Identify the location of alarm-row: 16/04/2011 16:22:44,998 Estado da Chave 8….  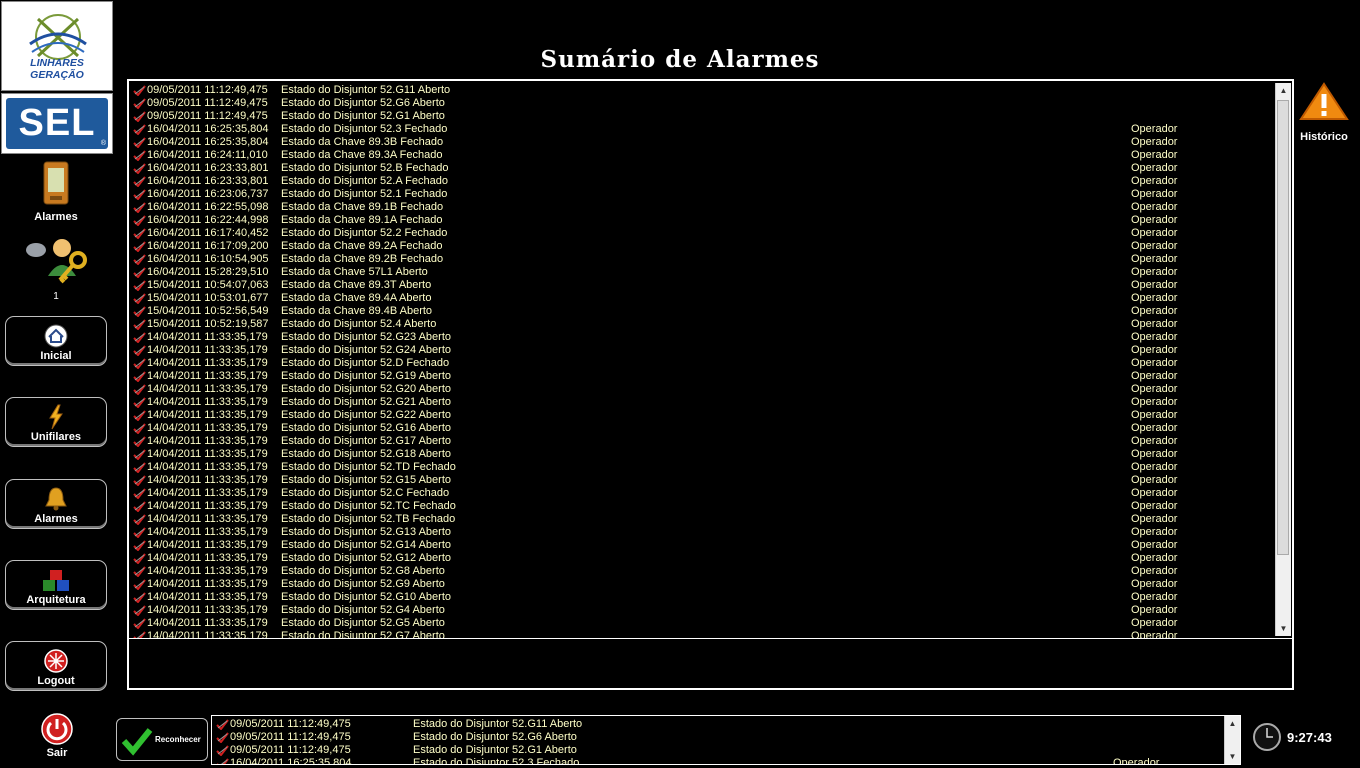
(701, 220).